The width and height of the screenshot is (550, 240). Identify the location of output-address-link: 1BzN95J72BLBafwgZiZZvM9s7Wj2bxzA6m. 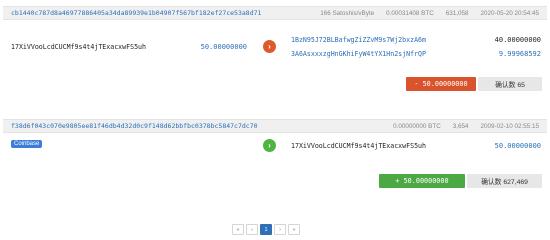
(358, 40).